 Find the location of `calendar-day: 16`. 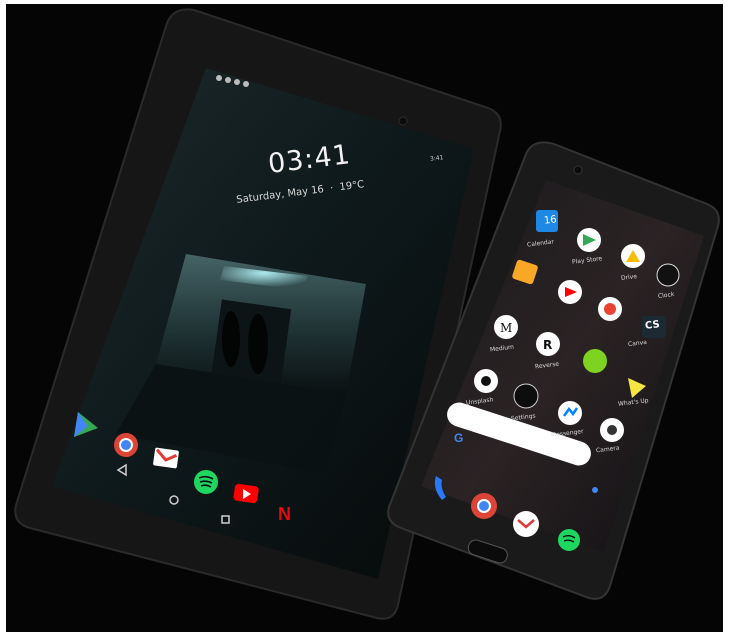

calendar-day: 16 is located at coordinates (550, 220).